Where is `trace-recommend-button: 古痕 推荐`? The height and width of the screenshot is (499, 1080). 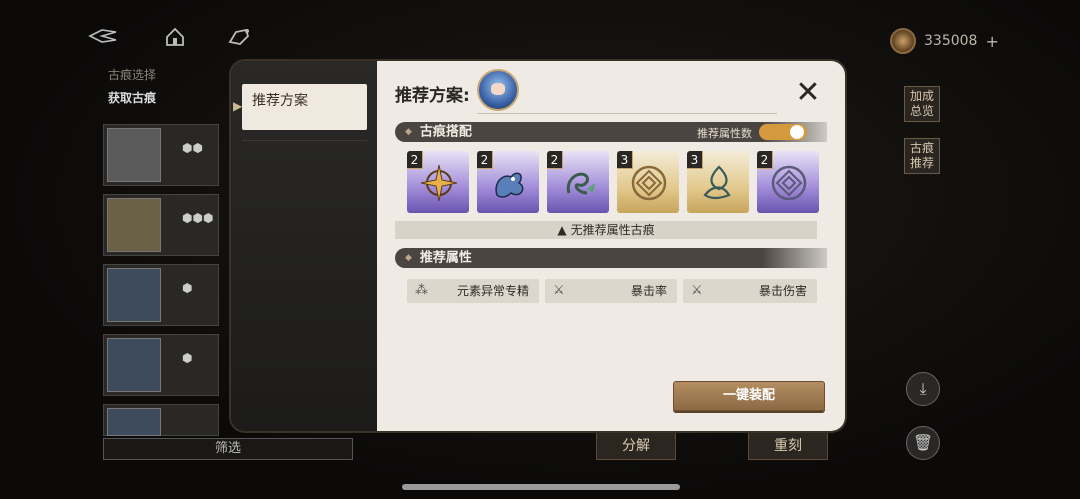 trace-recommend-button: 古痕 推荐 is located at coordinates (922, 156).